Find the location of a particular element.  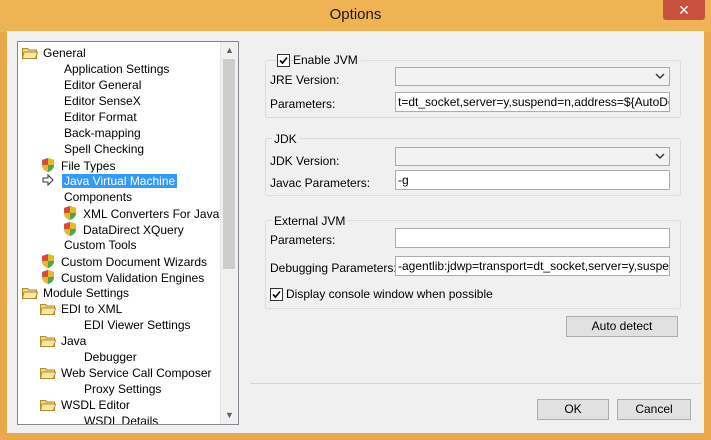

tree-item-label: Components is located at coordinates (98, 197).